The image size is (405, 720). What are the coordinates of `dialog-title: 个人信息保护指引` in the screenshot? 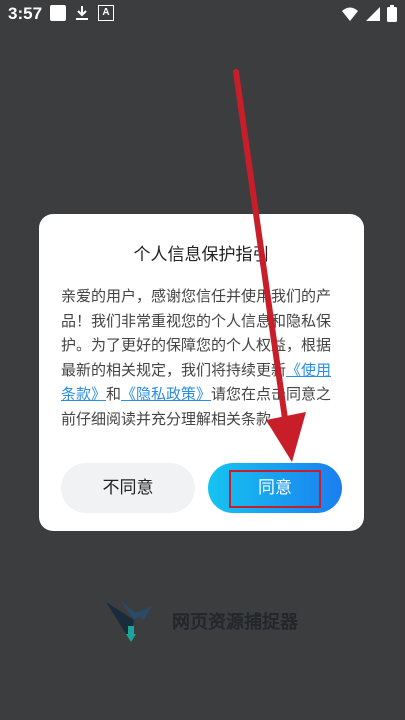 It's located at (201, 255).